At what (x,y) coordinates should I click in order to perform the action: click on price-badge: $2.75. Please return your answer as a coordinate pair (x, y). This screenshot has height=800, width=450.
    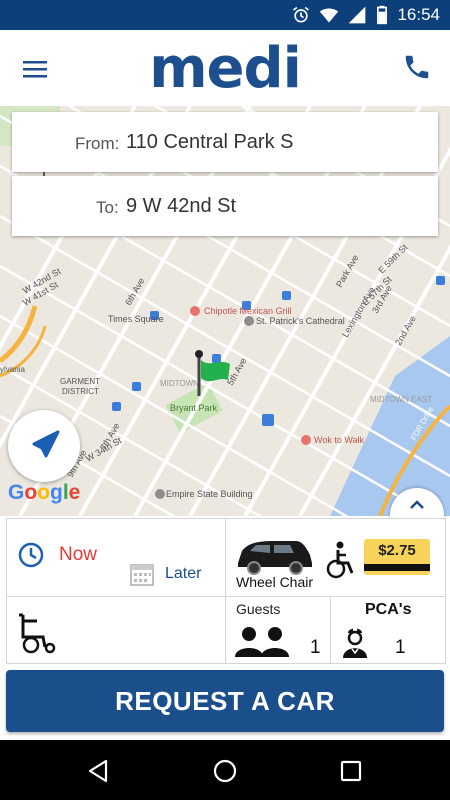
    Looking at the image, I should click on (397, 557).